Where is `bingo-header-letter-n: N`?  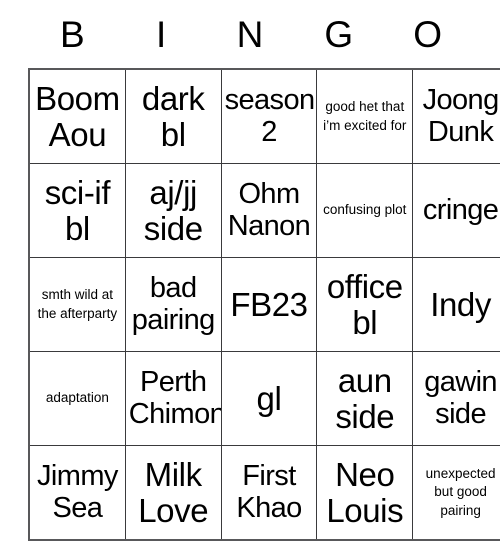
bingo-header-letter-n: N is located at coordinates (250, 34).